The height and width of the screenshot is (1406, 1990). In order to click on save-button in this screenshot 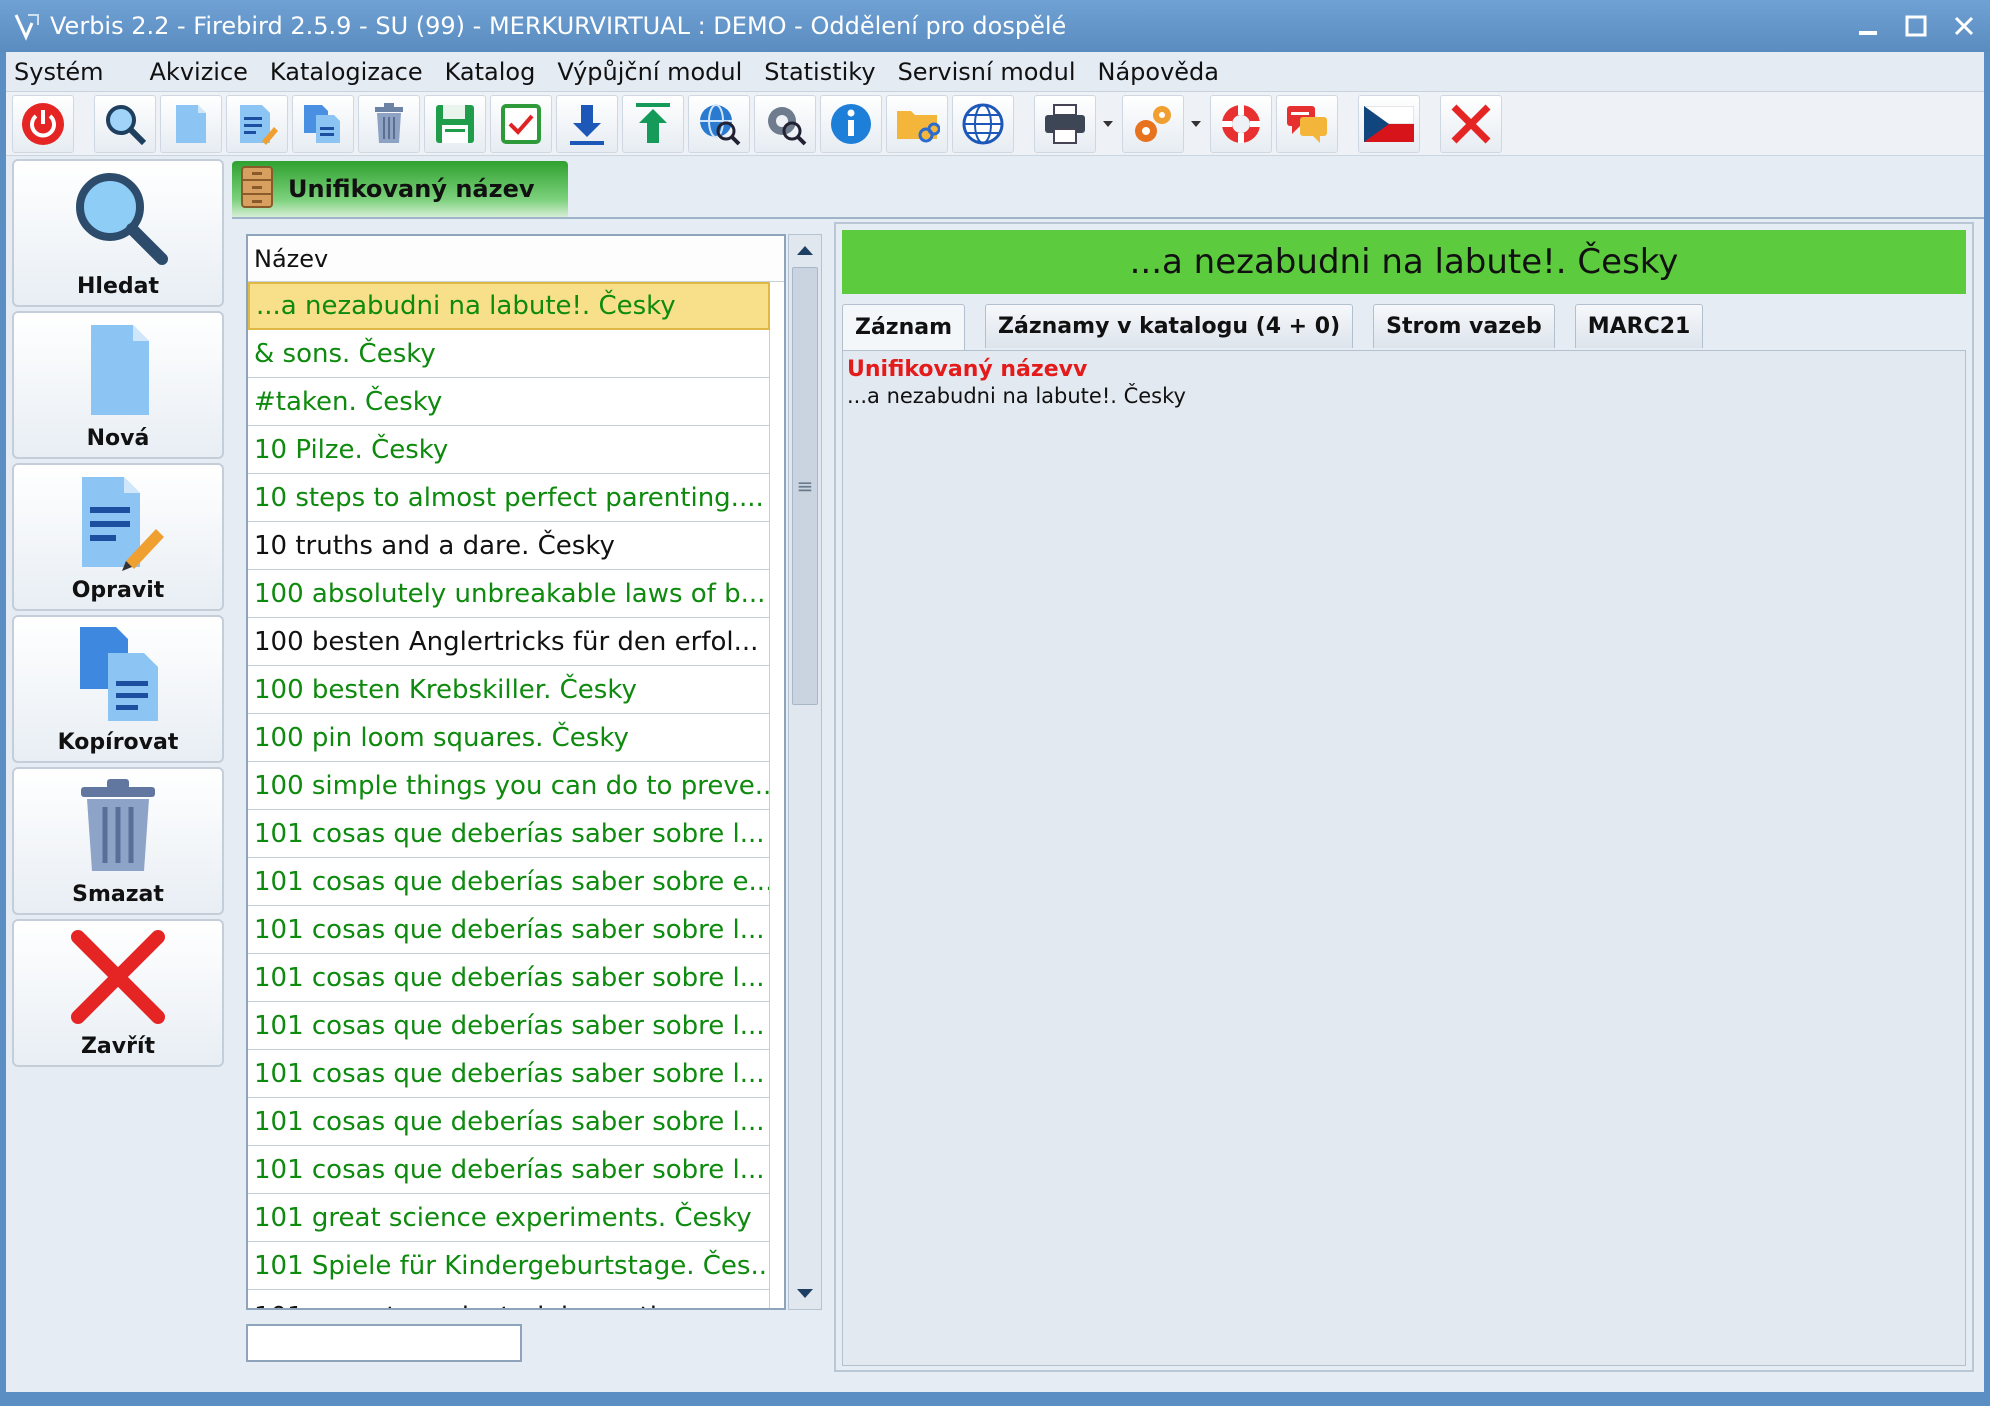, I will do `click(455, 123)`.